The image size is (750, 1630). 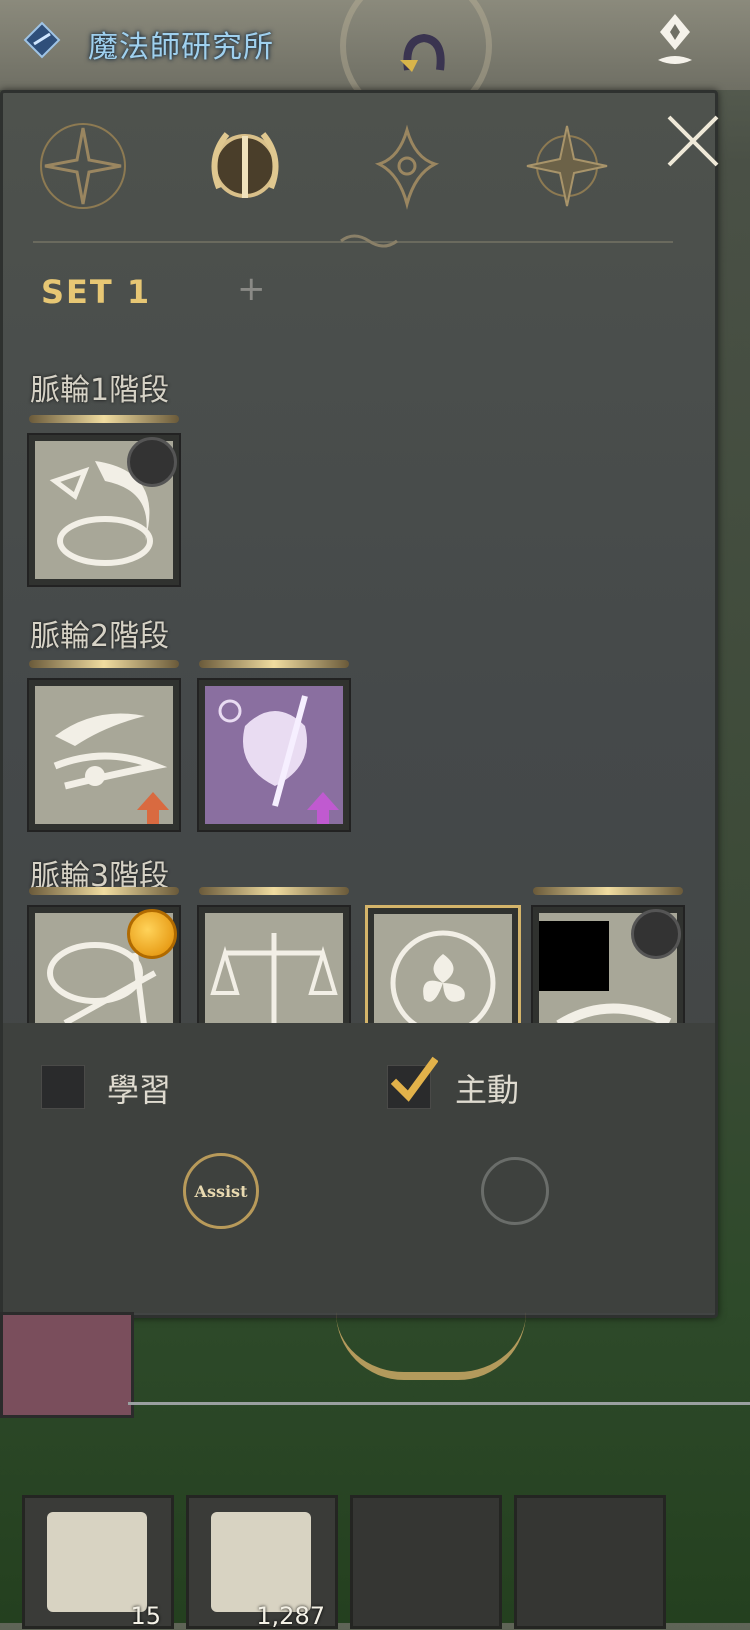 I want to click on add-set-button: +, so click(x=251, y=289).